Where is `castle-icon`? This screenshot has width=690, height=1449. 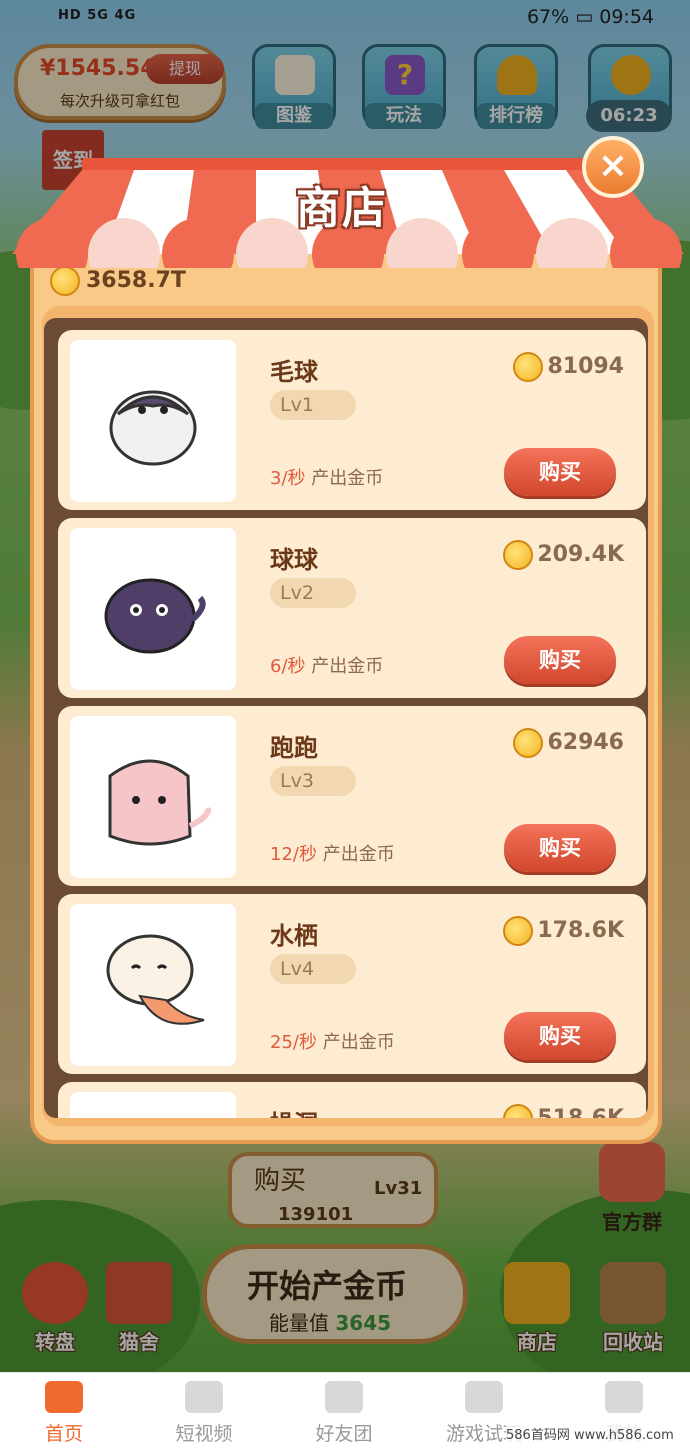 castle-icon is located at coordinates (64, 1397).